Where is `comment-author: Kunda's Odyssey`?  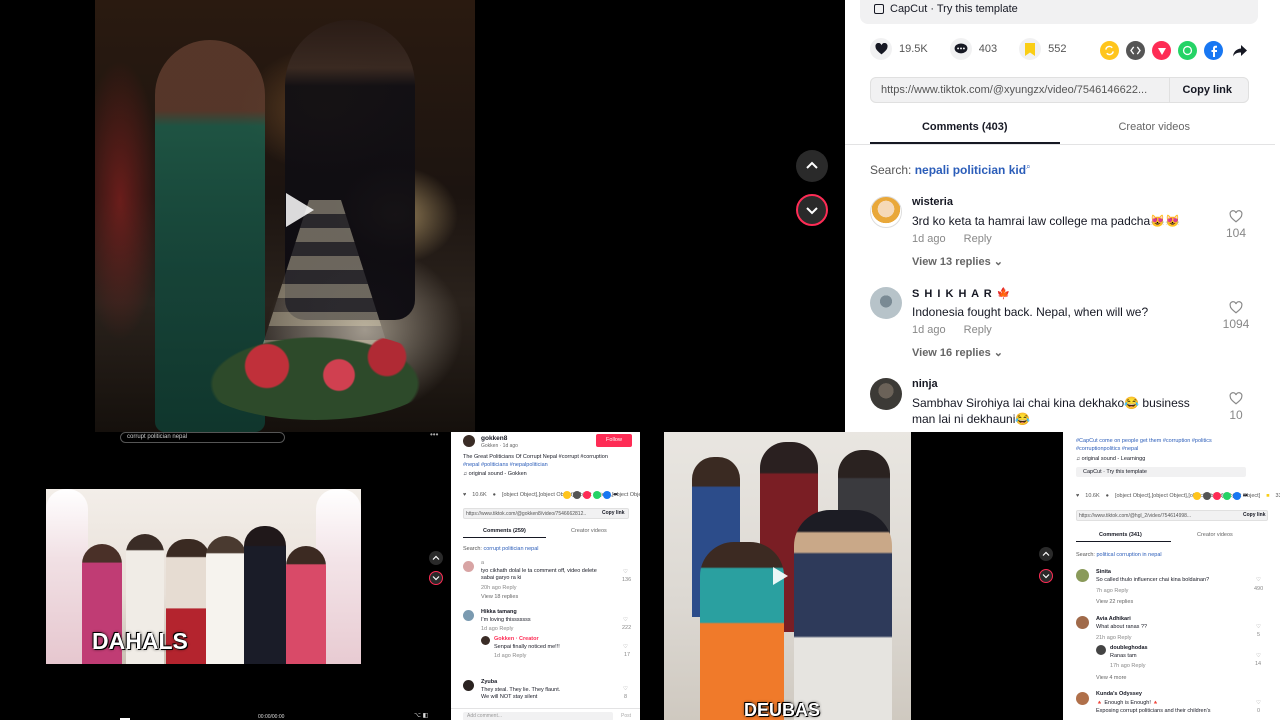
comment-author: Kunda's Odyssey is located at coordinates (1119, 694).